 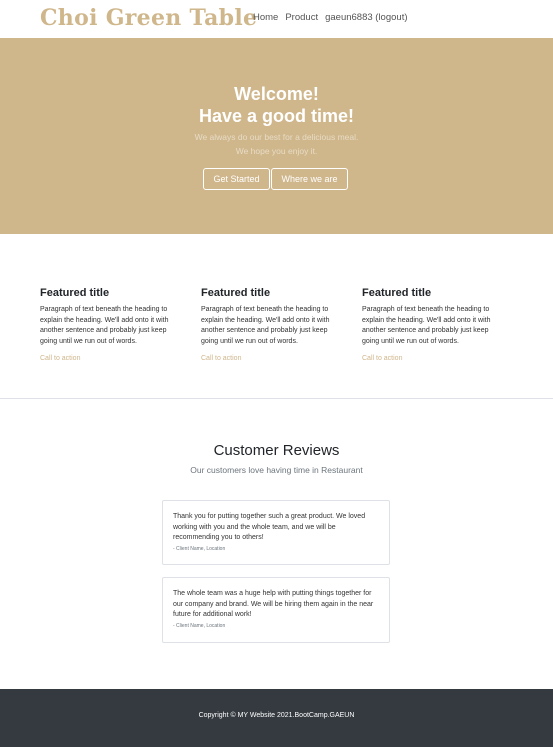 I want to click on brand-logo: Choi Green Table, so click(x=148, y=18).